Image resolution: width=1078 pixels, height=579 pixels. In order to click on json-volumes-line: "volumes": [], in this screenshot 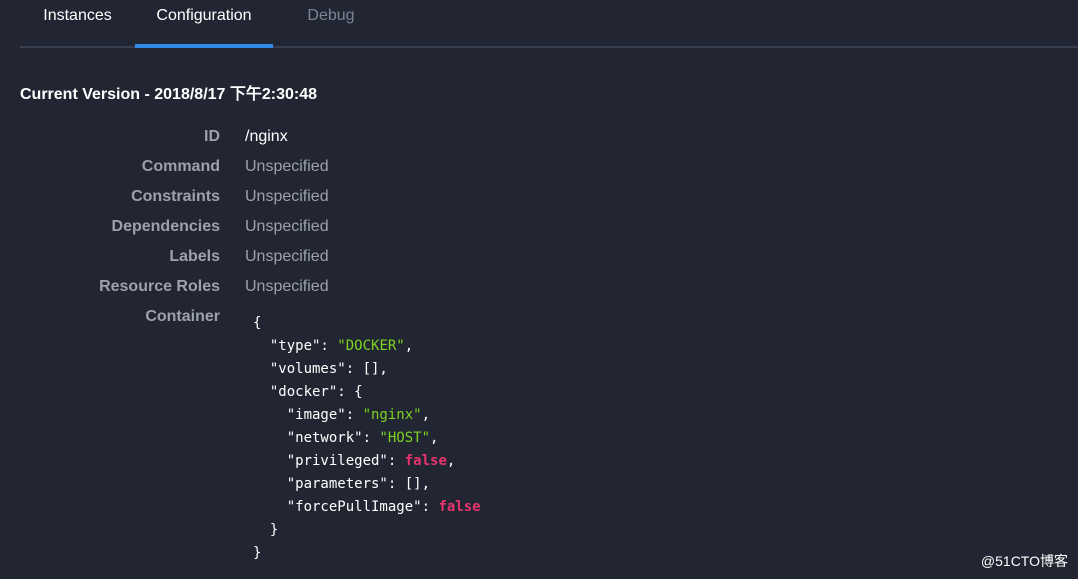, I will do `click(328, 369)`.